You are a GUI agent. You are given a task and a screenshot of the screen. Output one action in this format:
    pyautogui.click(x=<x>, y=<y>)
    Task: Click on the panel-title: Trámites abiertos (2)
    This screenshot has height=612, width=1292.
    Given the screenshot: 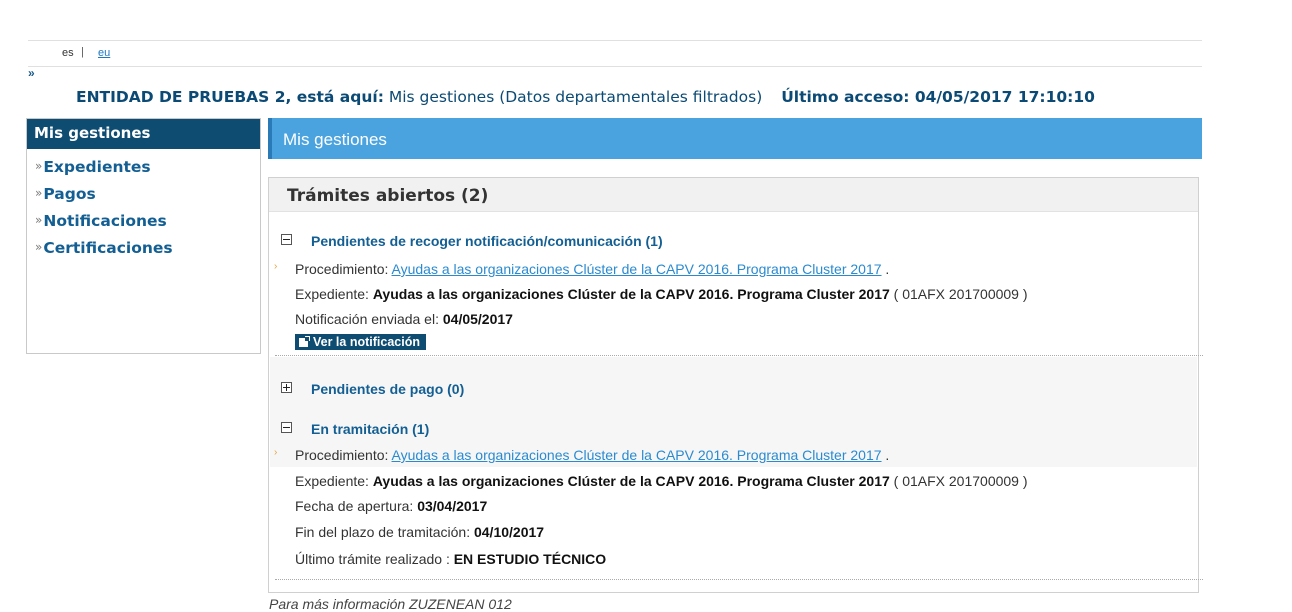 What is the action you would take?
    pyautogui.click(x=388, y=196)
    